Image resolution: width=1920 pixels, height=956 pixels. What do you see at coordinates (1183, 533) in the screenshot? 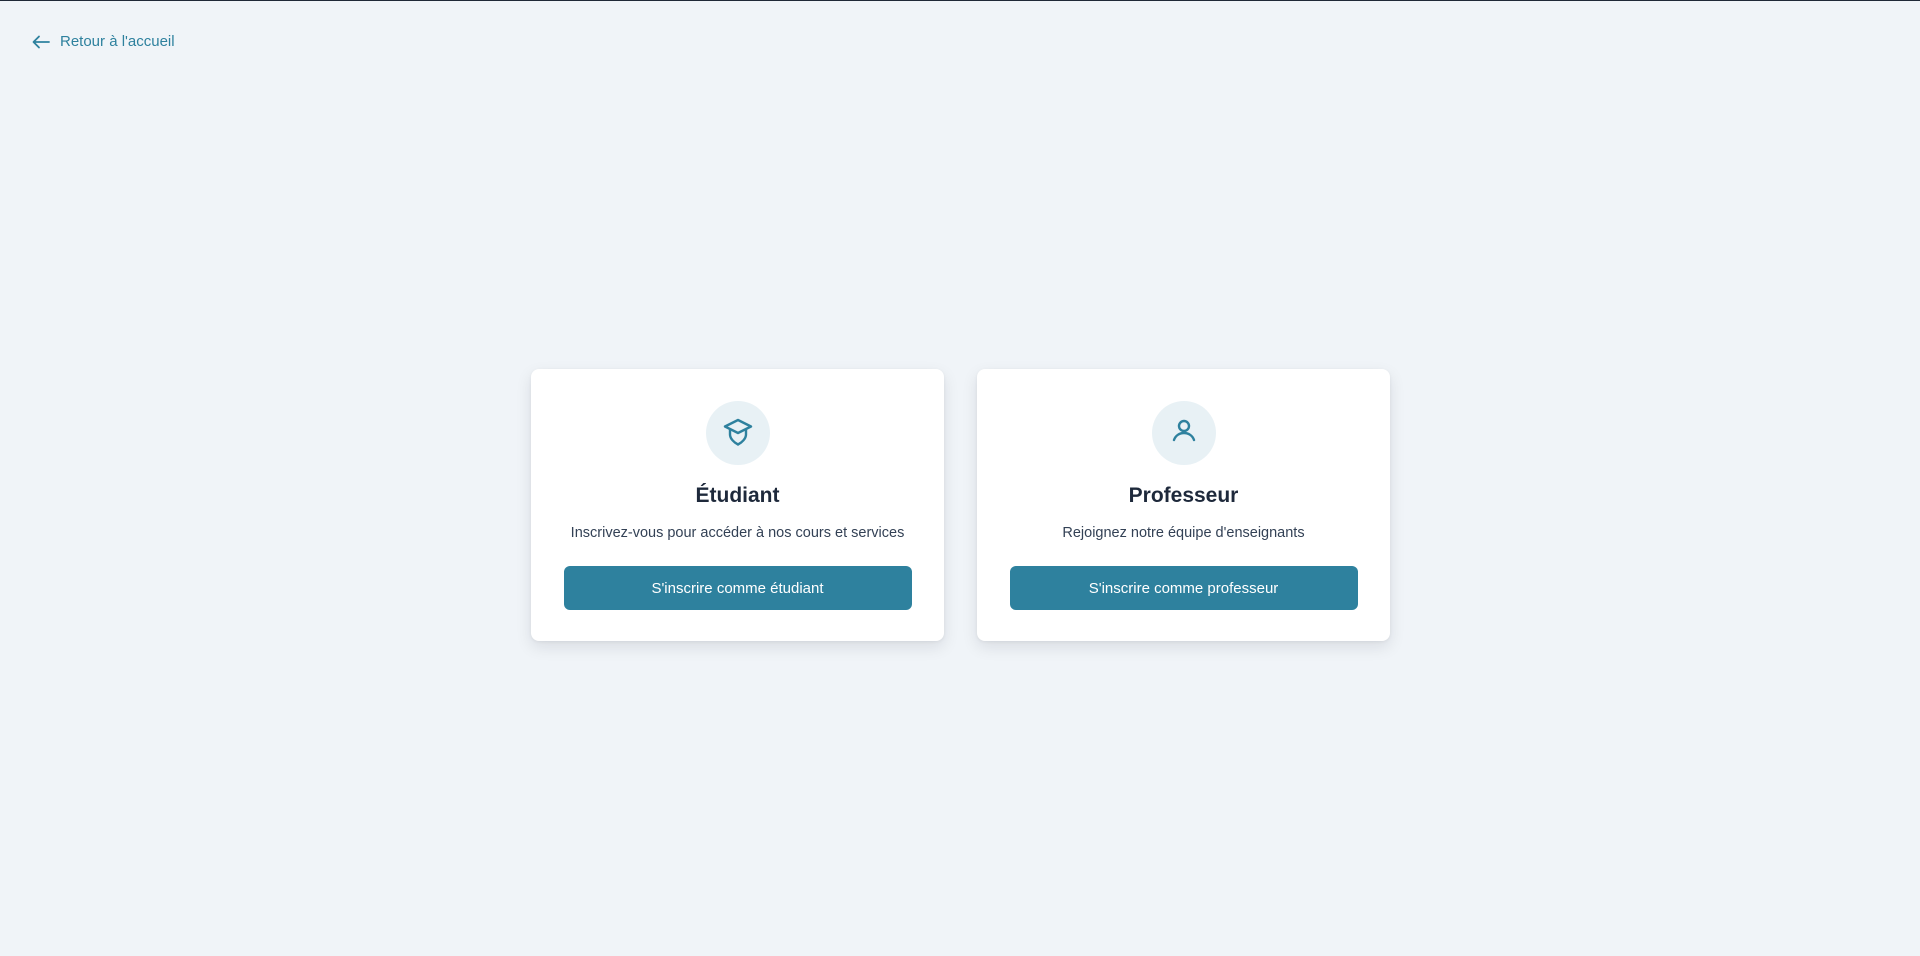
I see `teacher-card-description: Rejoignez notre équipe d'enseignants` at bounding box center [1183, 533].